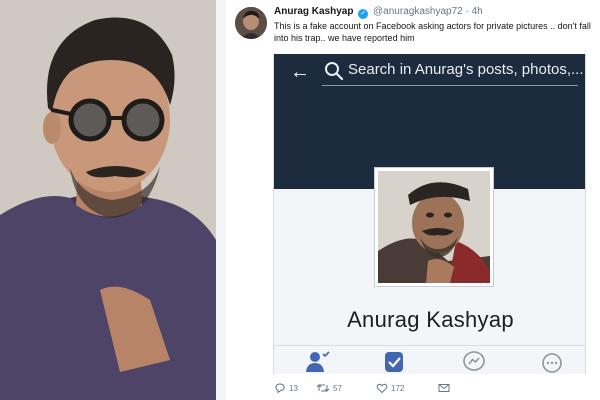  I want to click on tweet-header: Anurag Kashyap ✓ @anuragkashyap72 · 4h, so click(378, 12).